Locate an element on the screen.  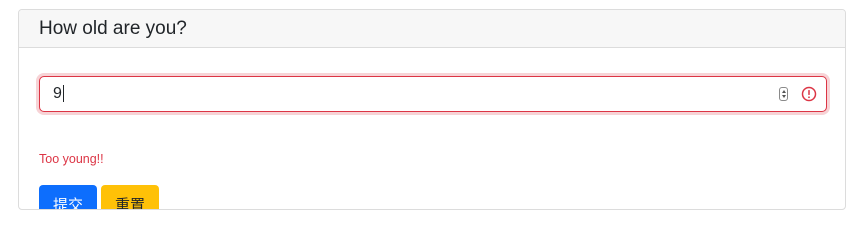
spinner-down-icon is located at coordinates (783, 96).